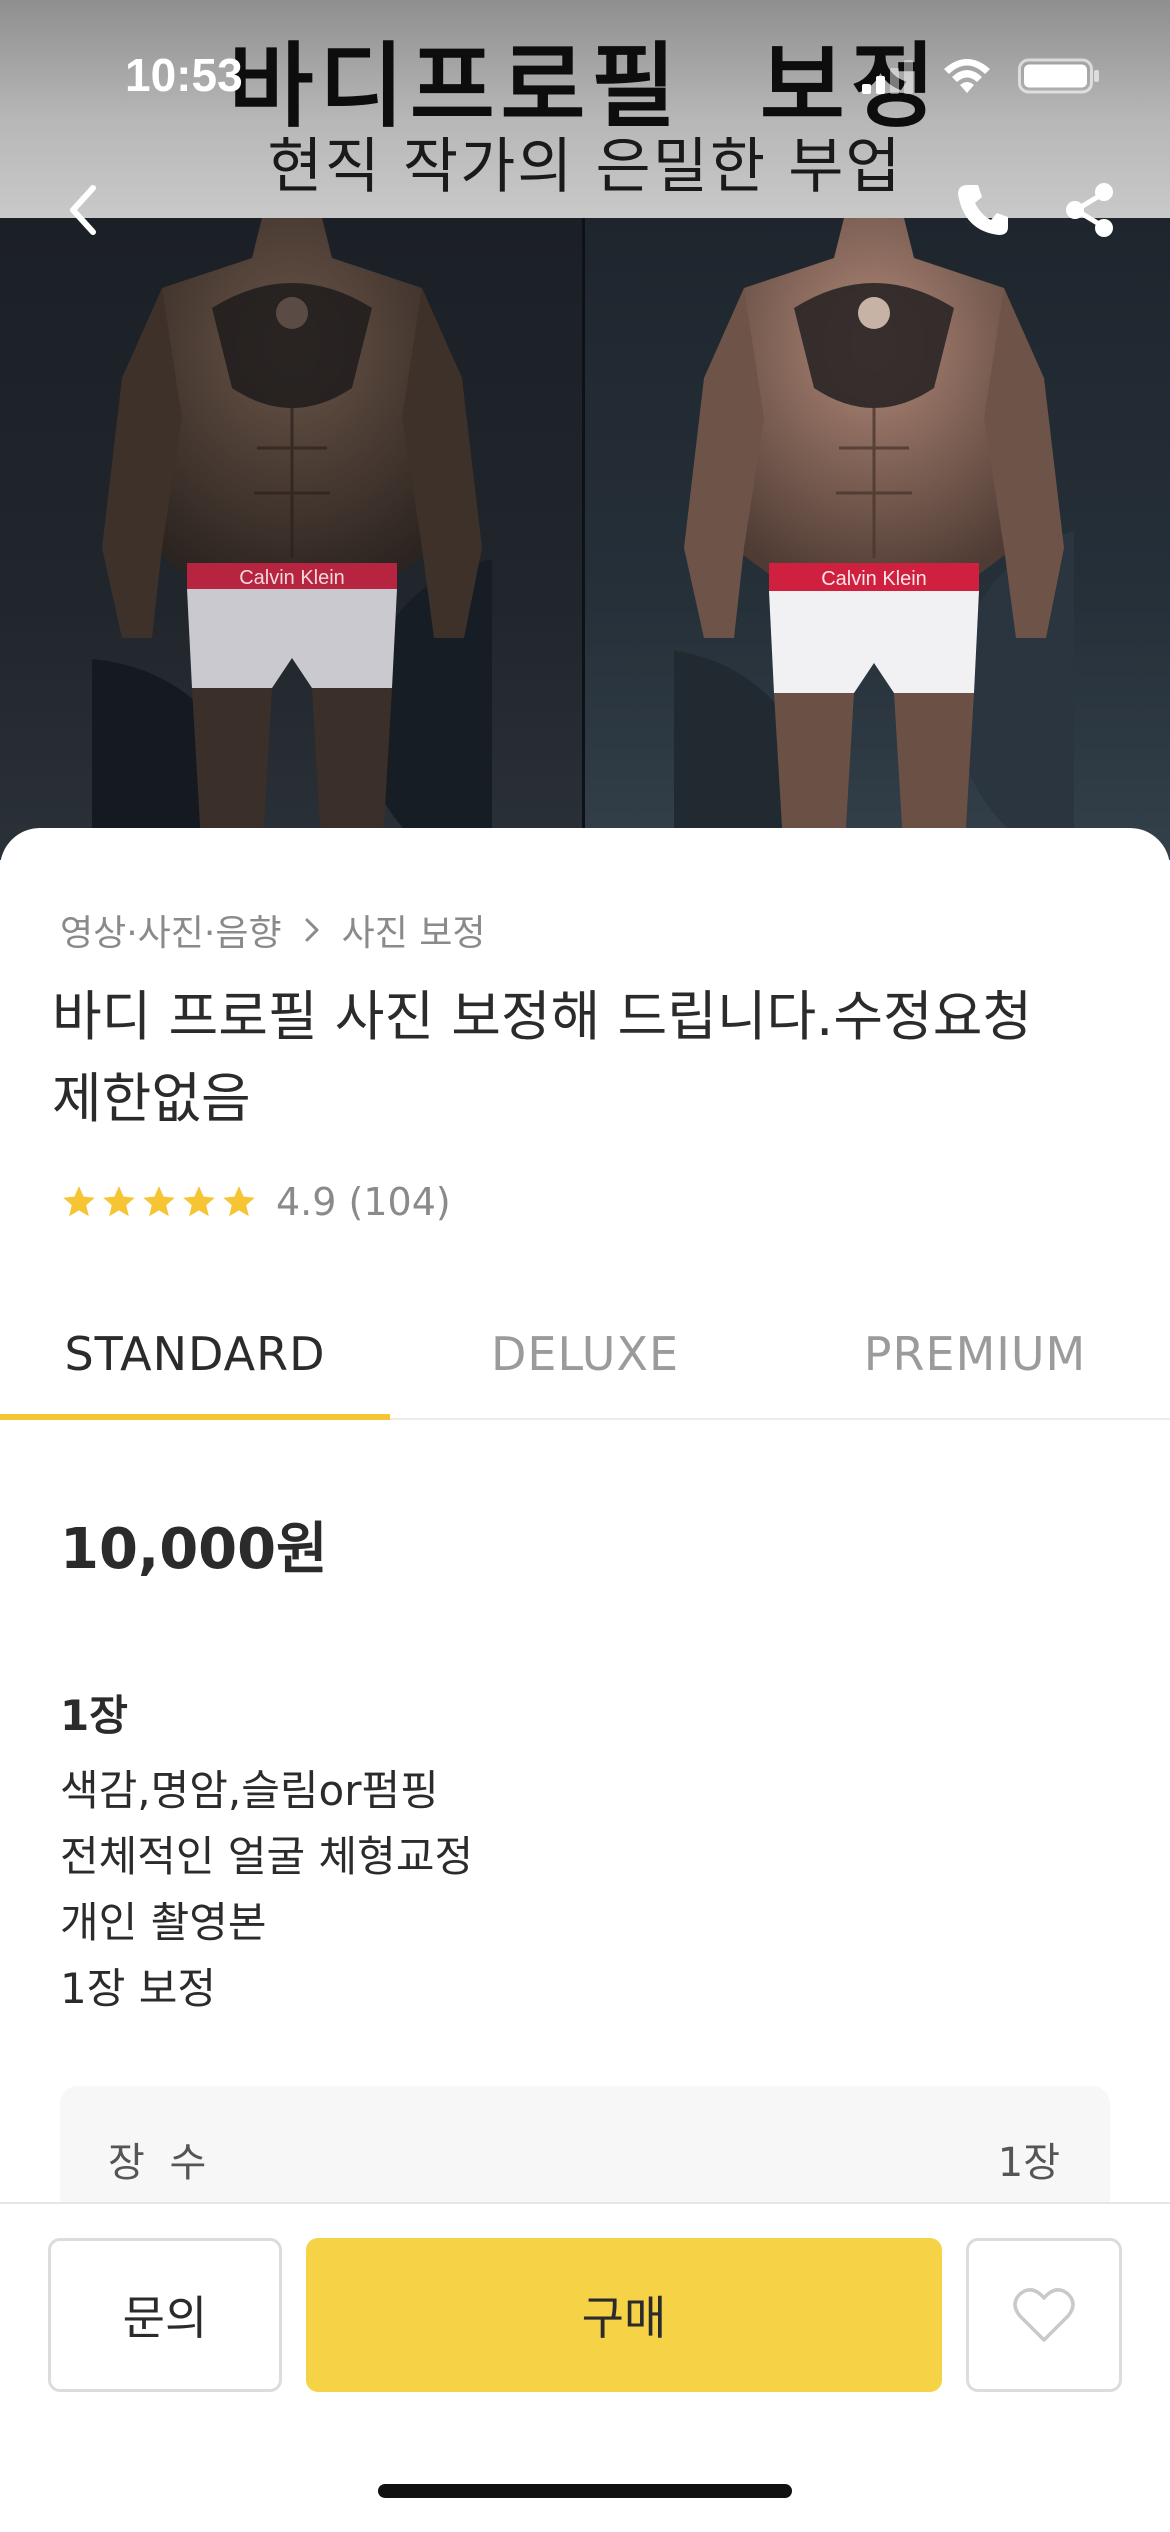 The width and height of the screenshot is (1170, 2532). Describe the element at coordinates (585, 2491) in the screenshot. I see `home-indicator` at that location.